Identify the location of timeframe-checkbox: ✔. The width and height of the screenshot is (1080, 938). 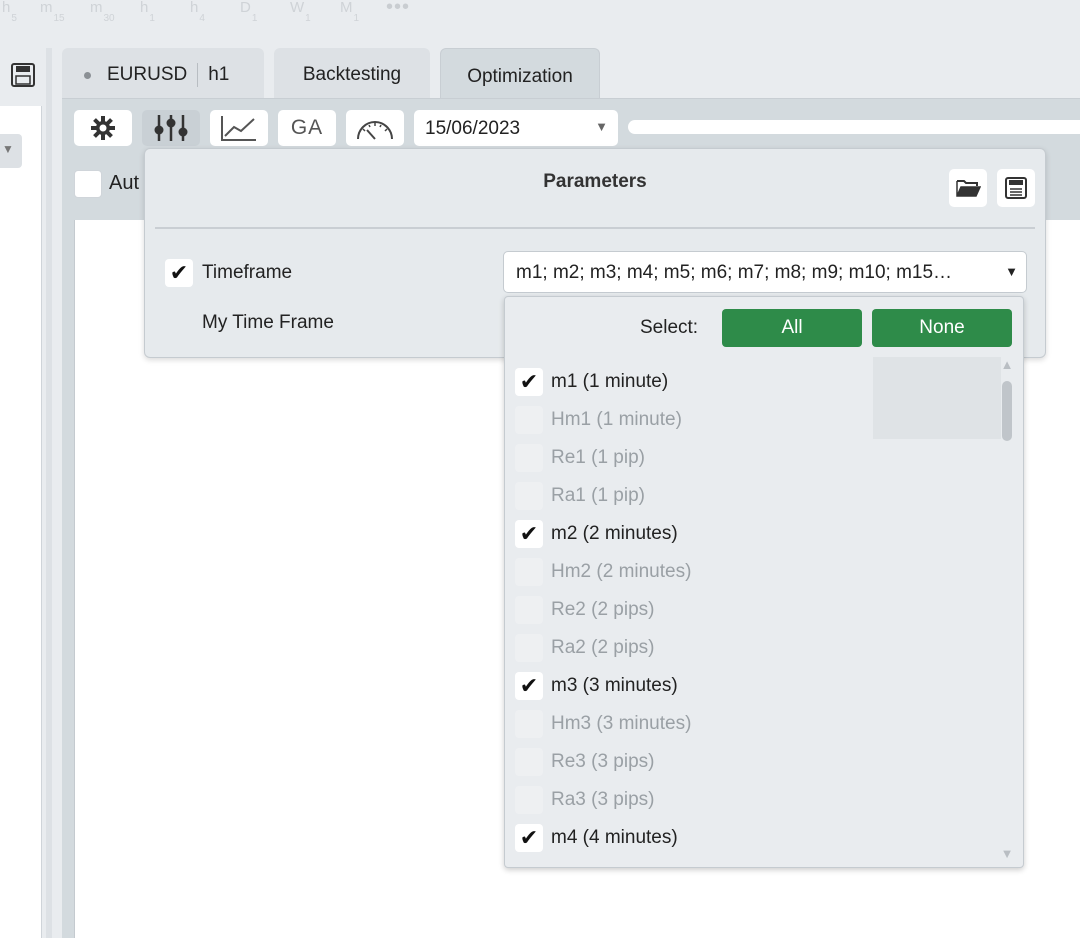
(179, 273).